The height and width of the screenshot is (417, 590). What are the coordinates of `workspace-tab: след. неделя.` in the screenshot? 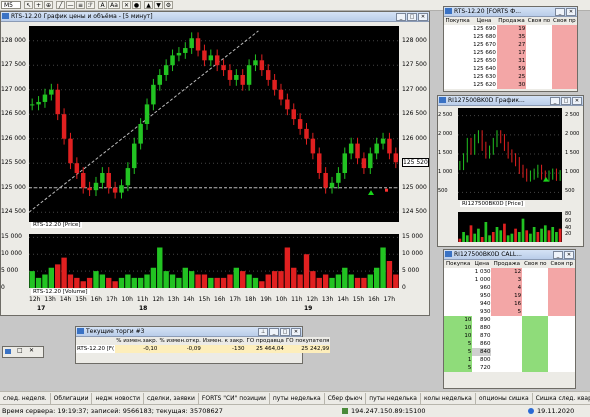 It's located at (25, 398).